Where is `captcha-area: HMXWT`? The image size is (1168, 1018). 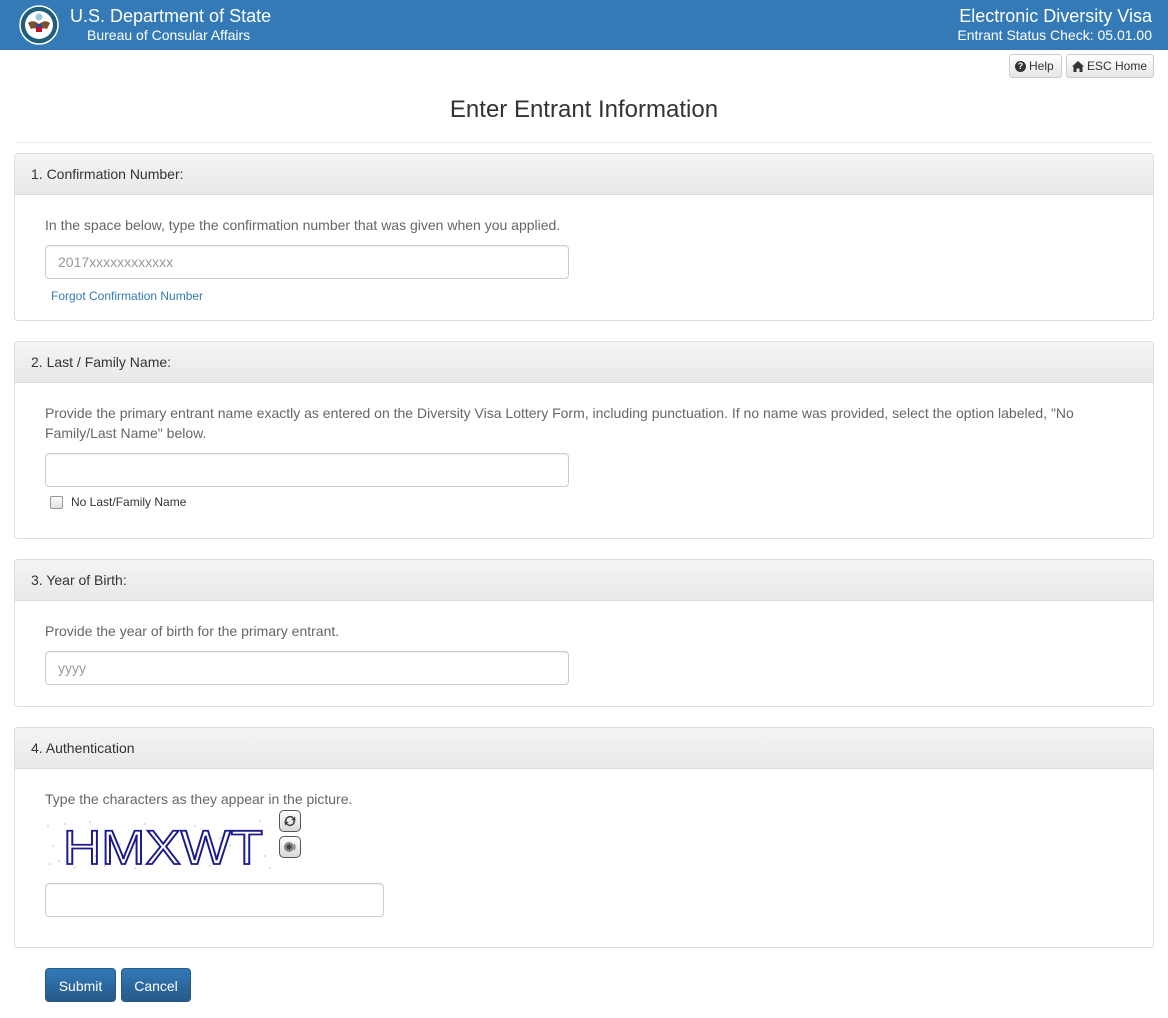
captcha-area: HMXWT is located at coordinates (165, 821).